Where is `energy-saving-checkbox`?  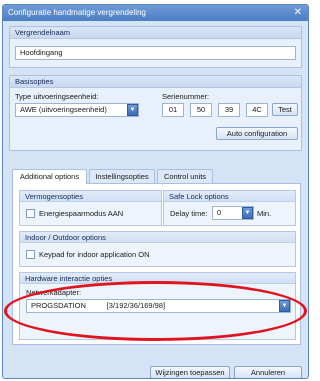
energy-saving-checkbox is located at coordinates (30, 213).